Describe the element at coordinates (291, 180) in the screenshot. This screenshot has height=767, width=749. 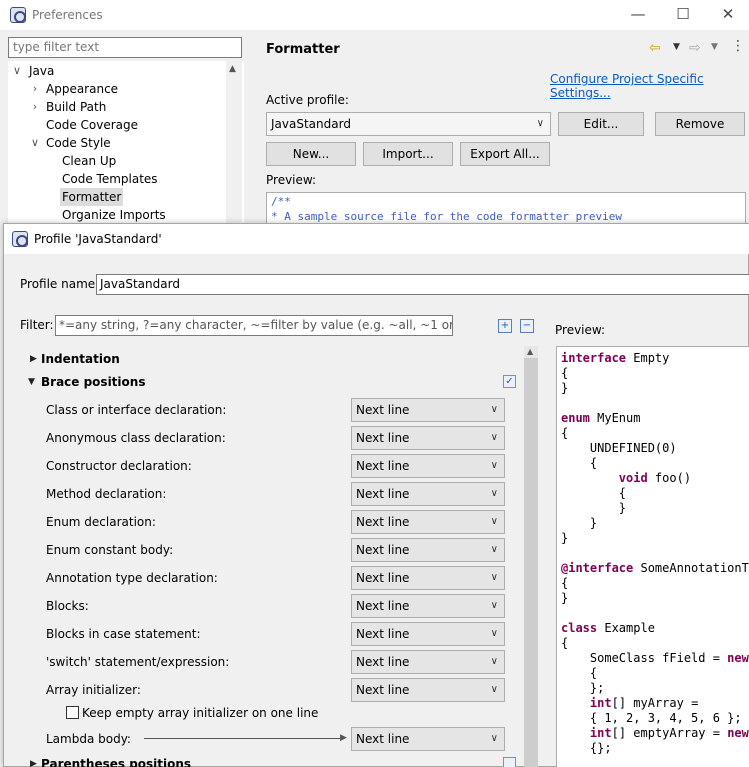
I see `preview-label: Preview:` at that location.